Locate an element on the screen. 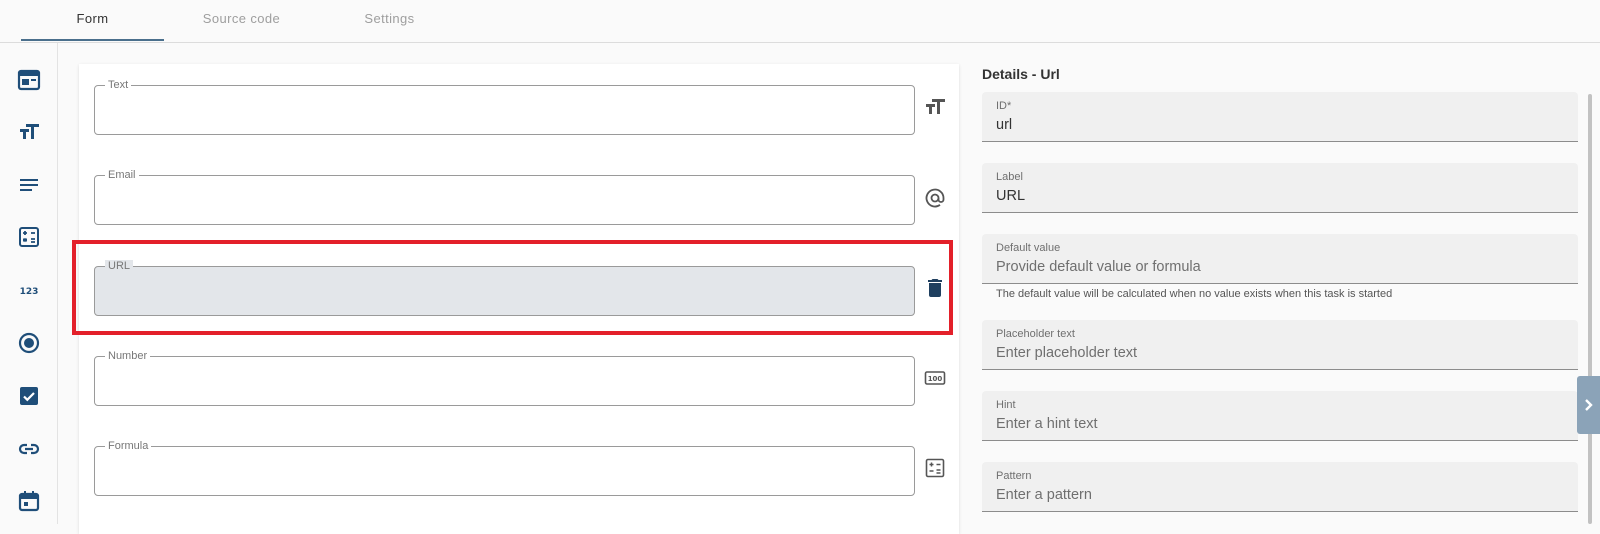  placeholder-text-label: Placeholder text is located at coordinates (1035, 334).